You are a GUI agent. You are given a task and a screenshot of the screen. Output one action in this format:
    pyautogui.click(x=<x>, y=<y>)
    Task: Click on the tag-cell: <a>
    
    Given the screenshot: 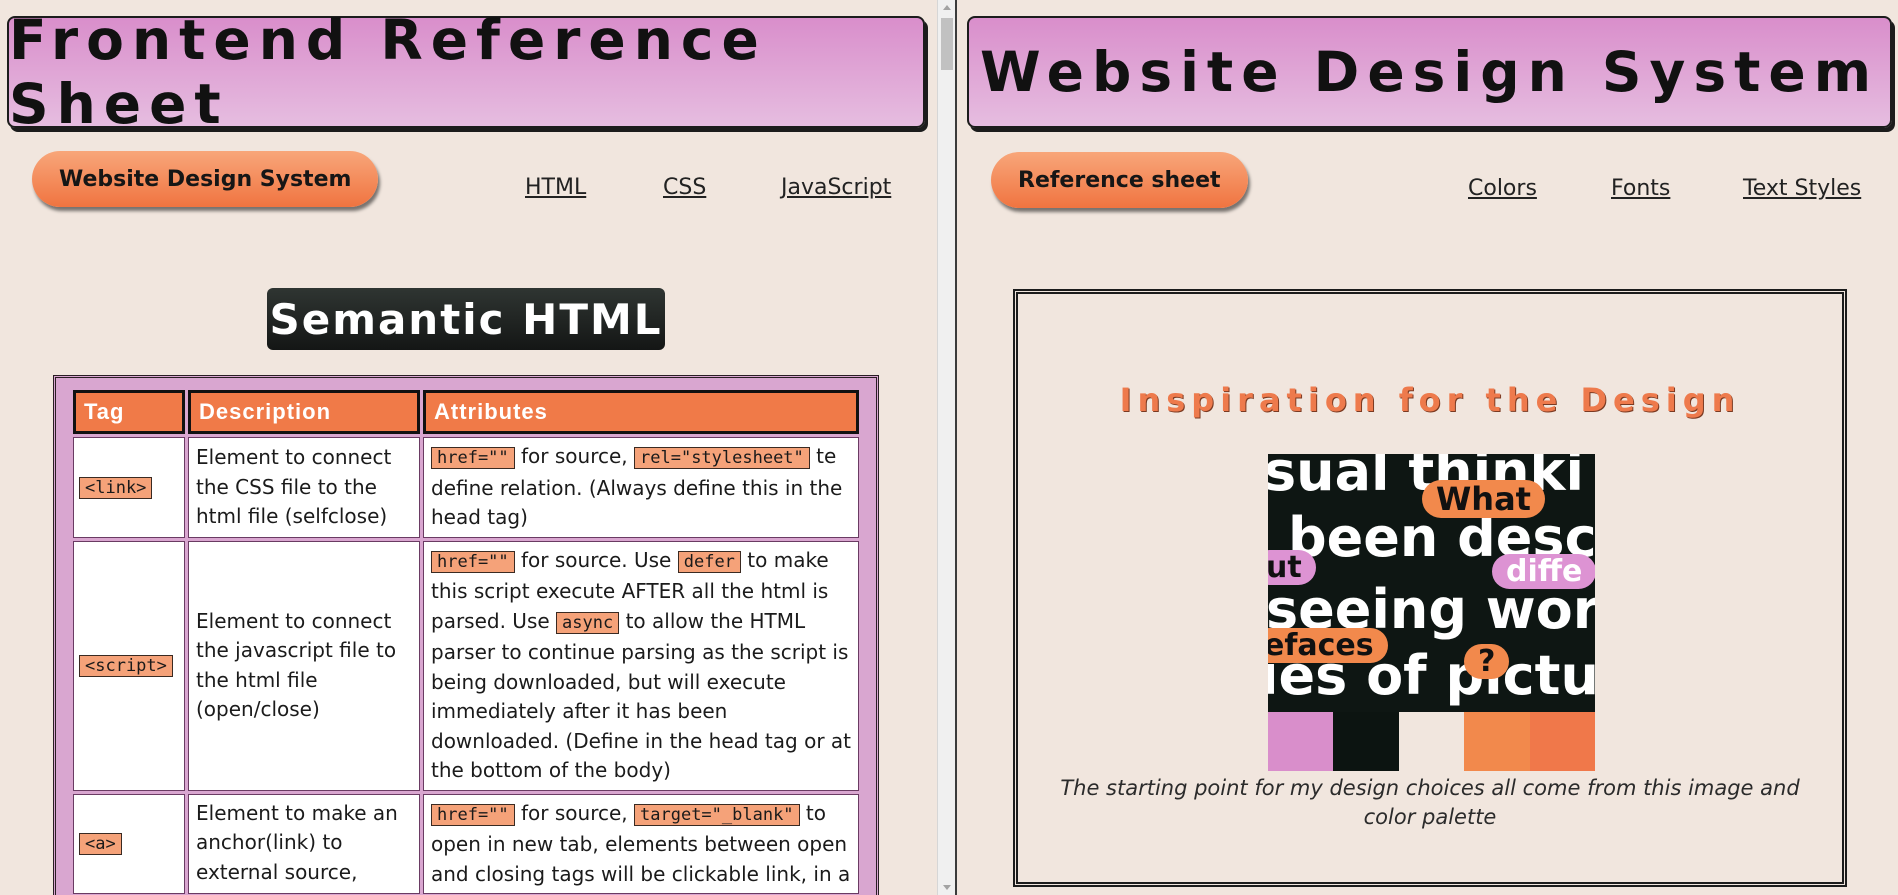 What is the action you would take?
    pyautogui.click(x=129, y=843)
    